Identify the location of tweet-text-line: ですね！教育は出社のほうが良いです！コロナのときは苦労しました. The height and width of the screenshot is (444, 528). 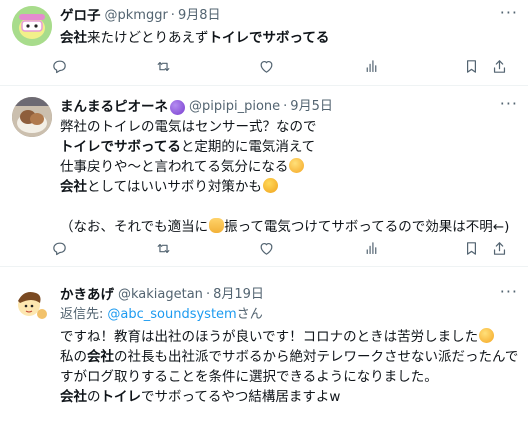
(289, 337).